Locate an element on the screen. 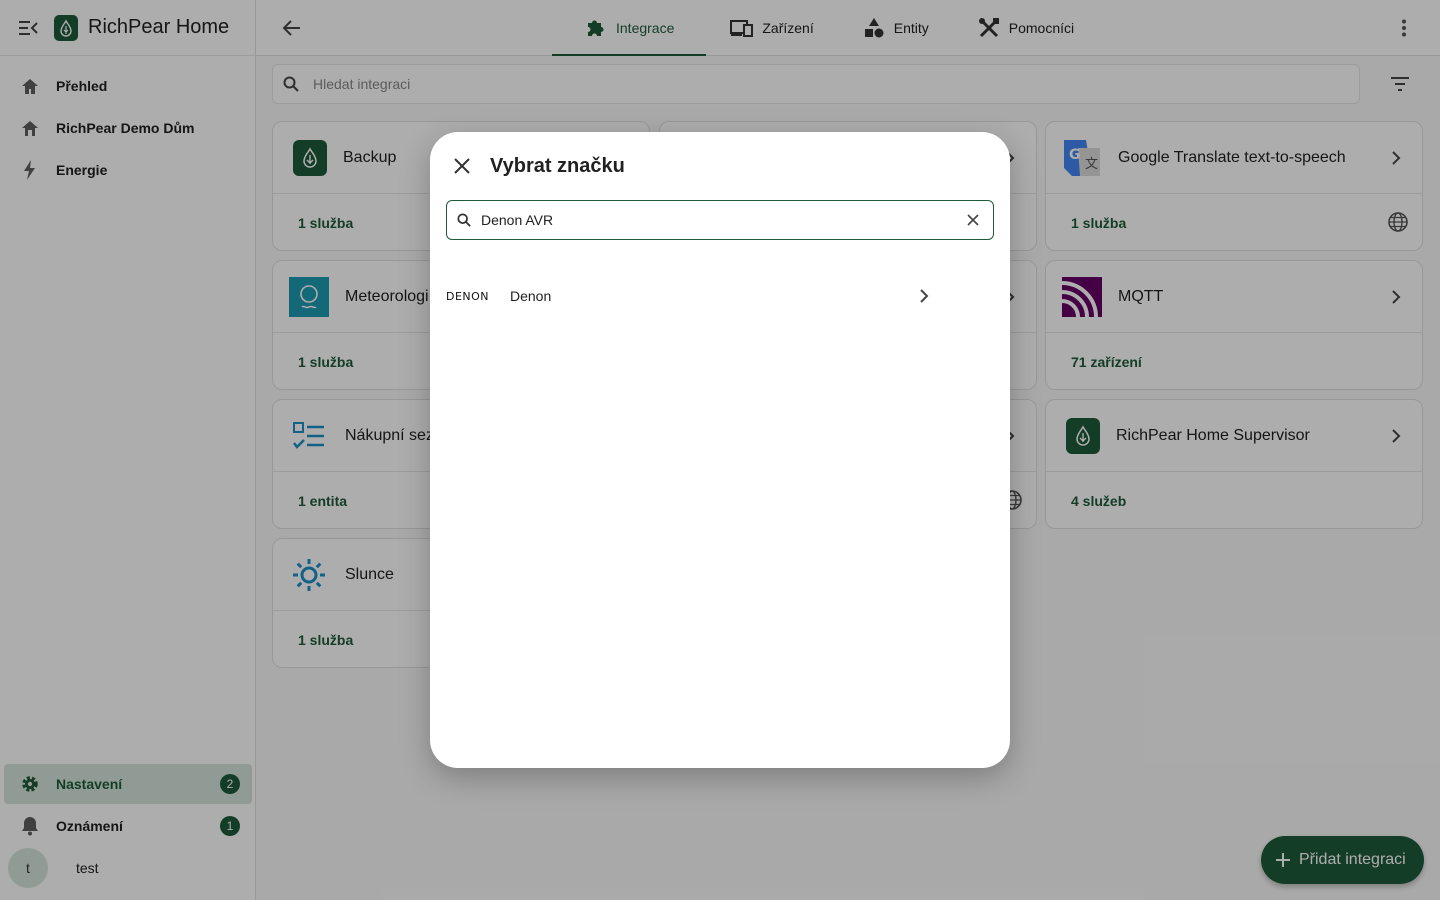 The width and height of the screenshot is (1440, 900). chevron-right-icon is located at coordinates (924, 296).